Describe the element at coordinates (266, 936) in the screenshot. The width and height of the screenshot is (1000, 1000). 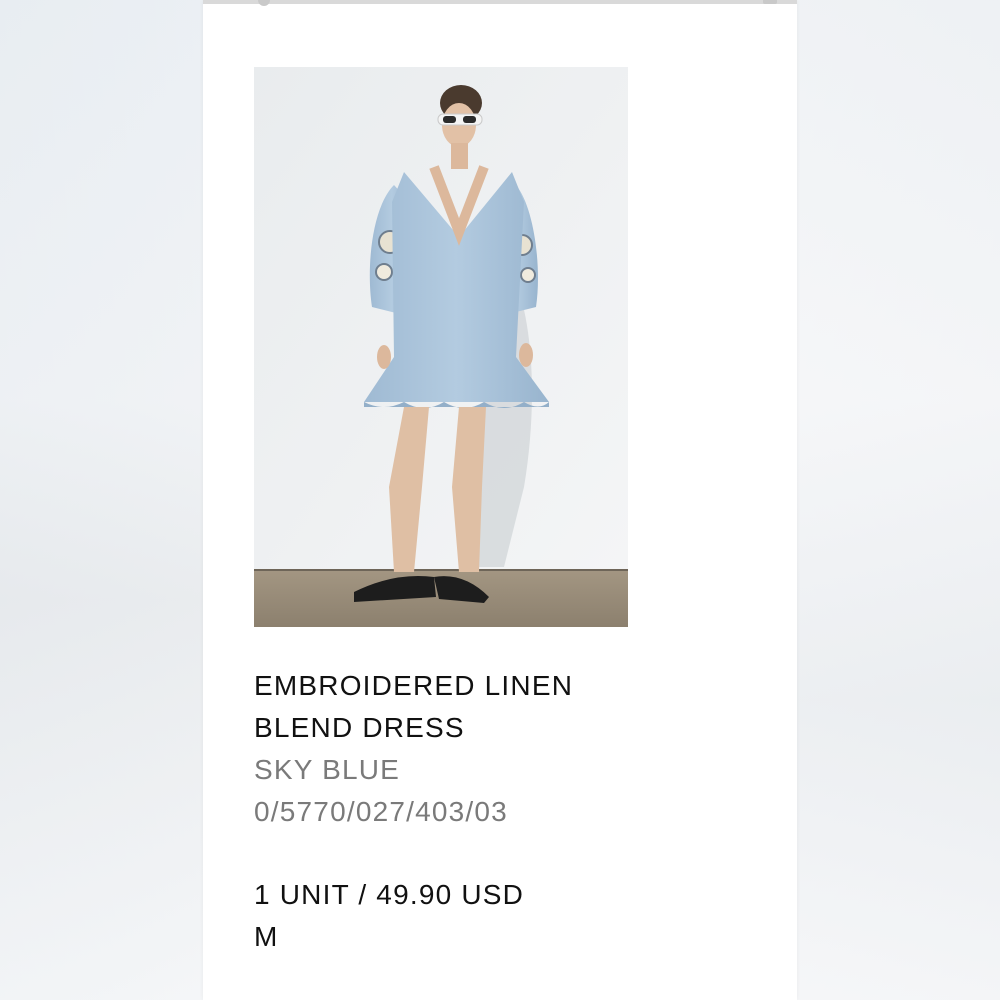
I see `product-size: M` at that location.